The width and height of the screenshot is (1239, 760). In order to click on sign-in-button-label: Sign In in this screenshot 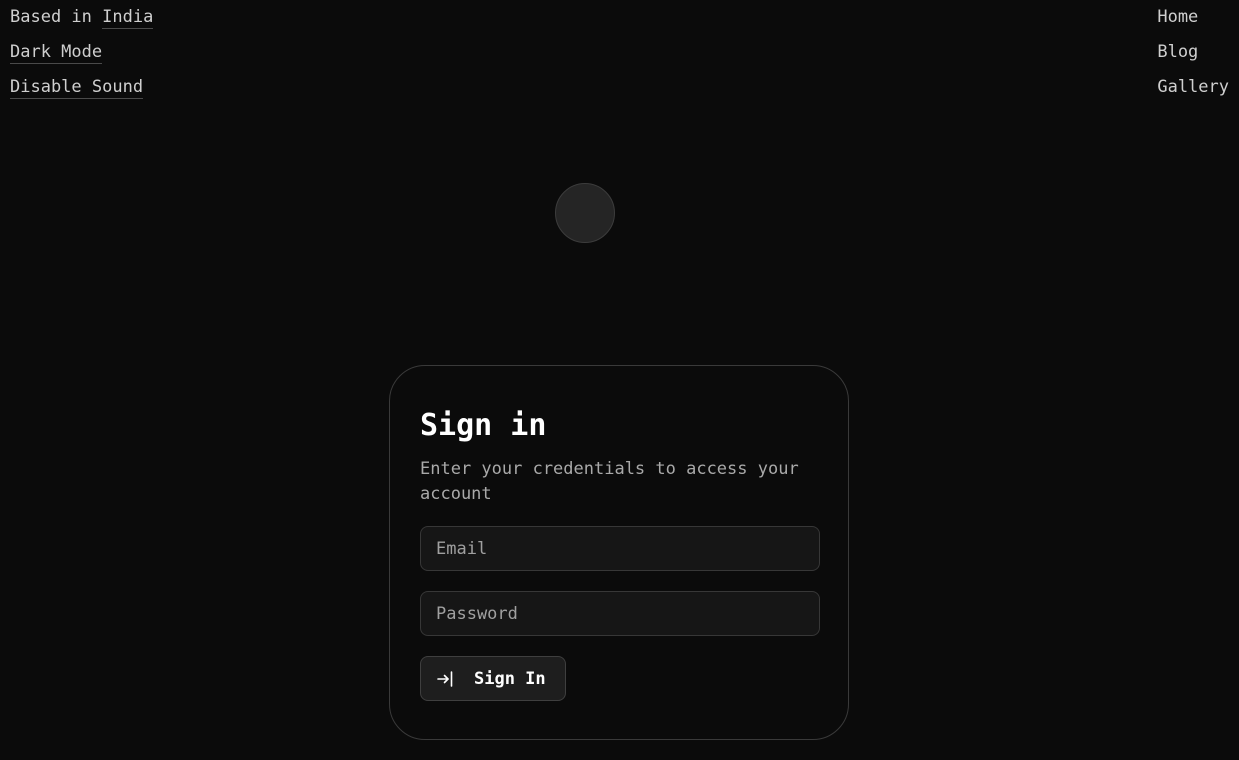, I will do `click(510, 678)`.